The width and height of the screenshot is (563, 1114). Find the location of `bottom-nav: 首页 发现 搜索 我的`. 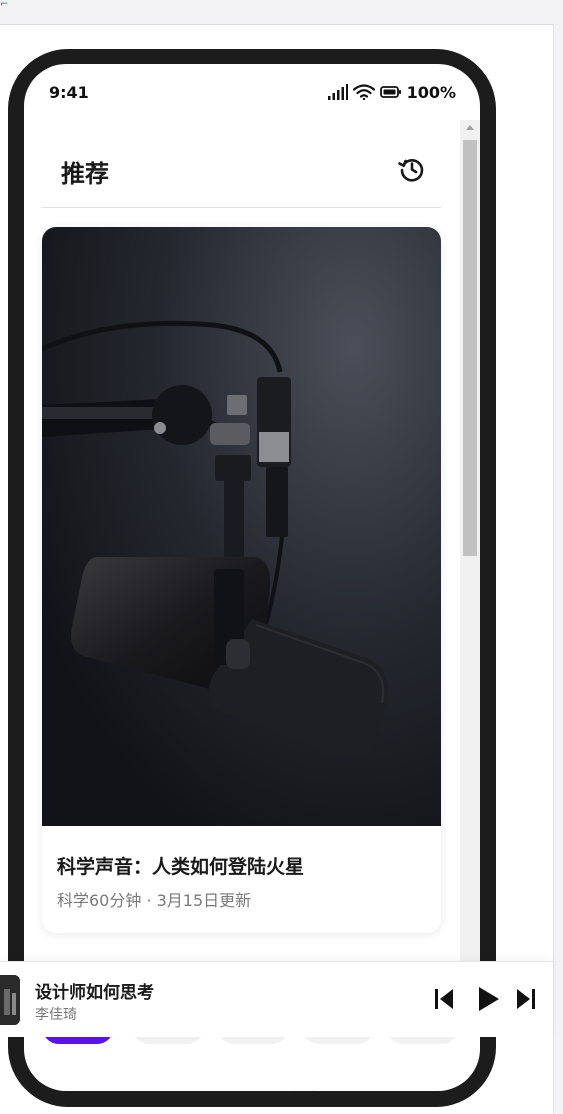

bottom-nav: 首页 发现 搜索 我的 is located at coordinates (242, 1089).